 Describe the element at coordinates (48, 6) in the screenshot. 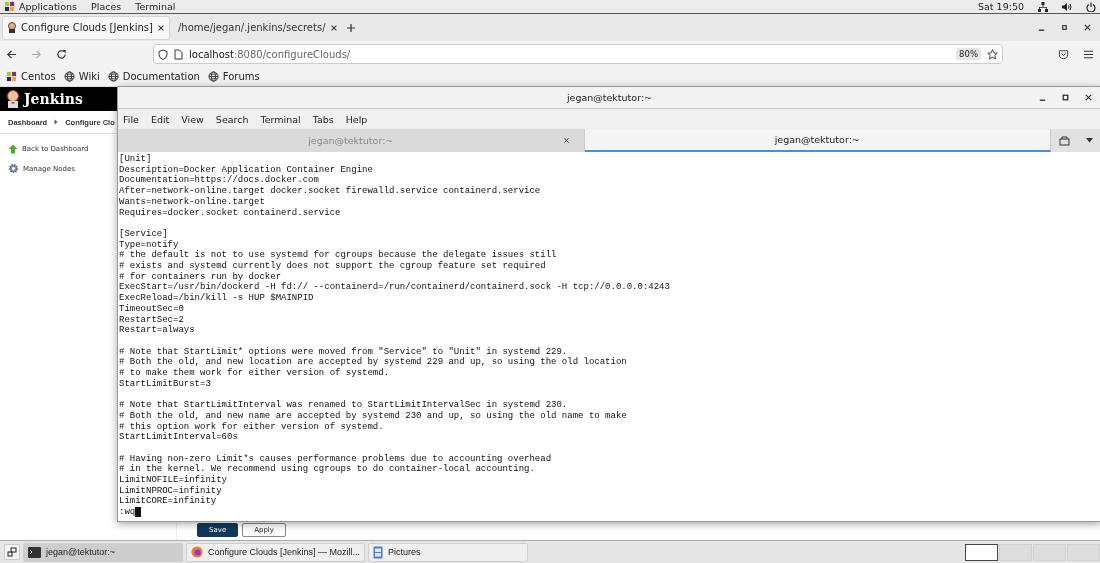

I see `applications-menu: Applications` at that location.